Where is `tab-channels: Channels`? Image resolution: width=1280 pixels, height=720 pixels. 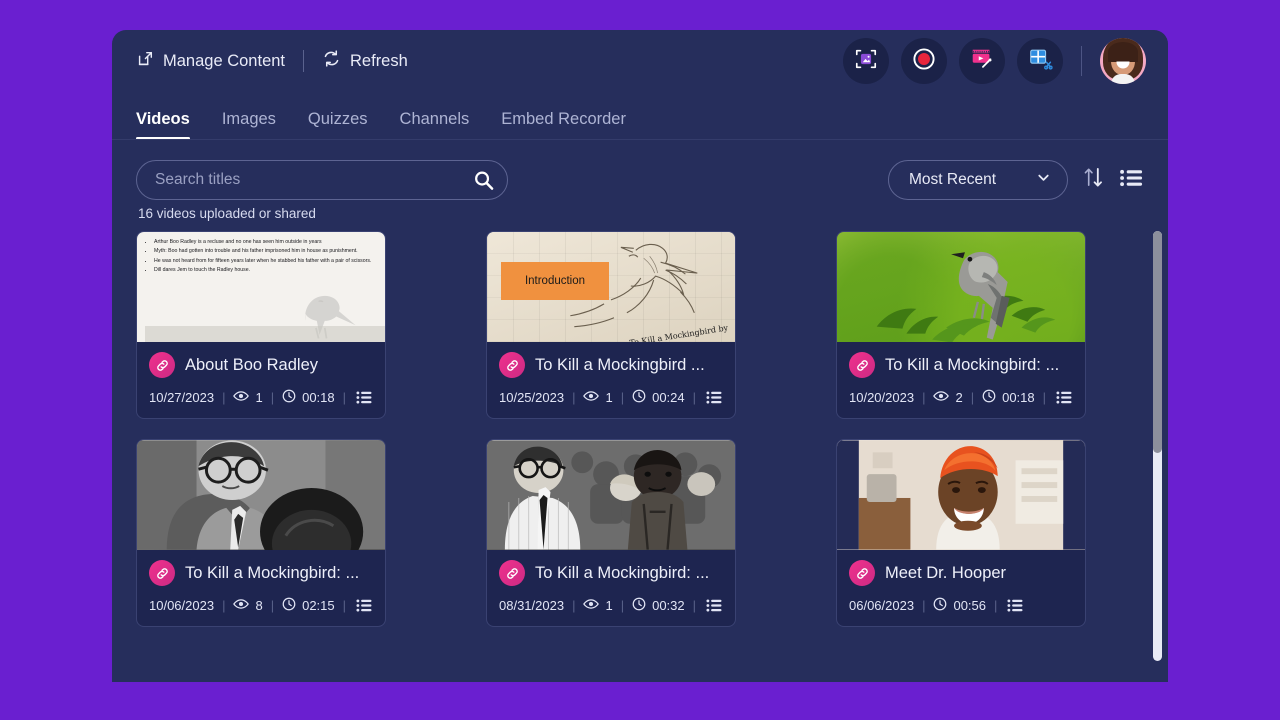
tab-channels: Channels is located at coordinates (435, 125).